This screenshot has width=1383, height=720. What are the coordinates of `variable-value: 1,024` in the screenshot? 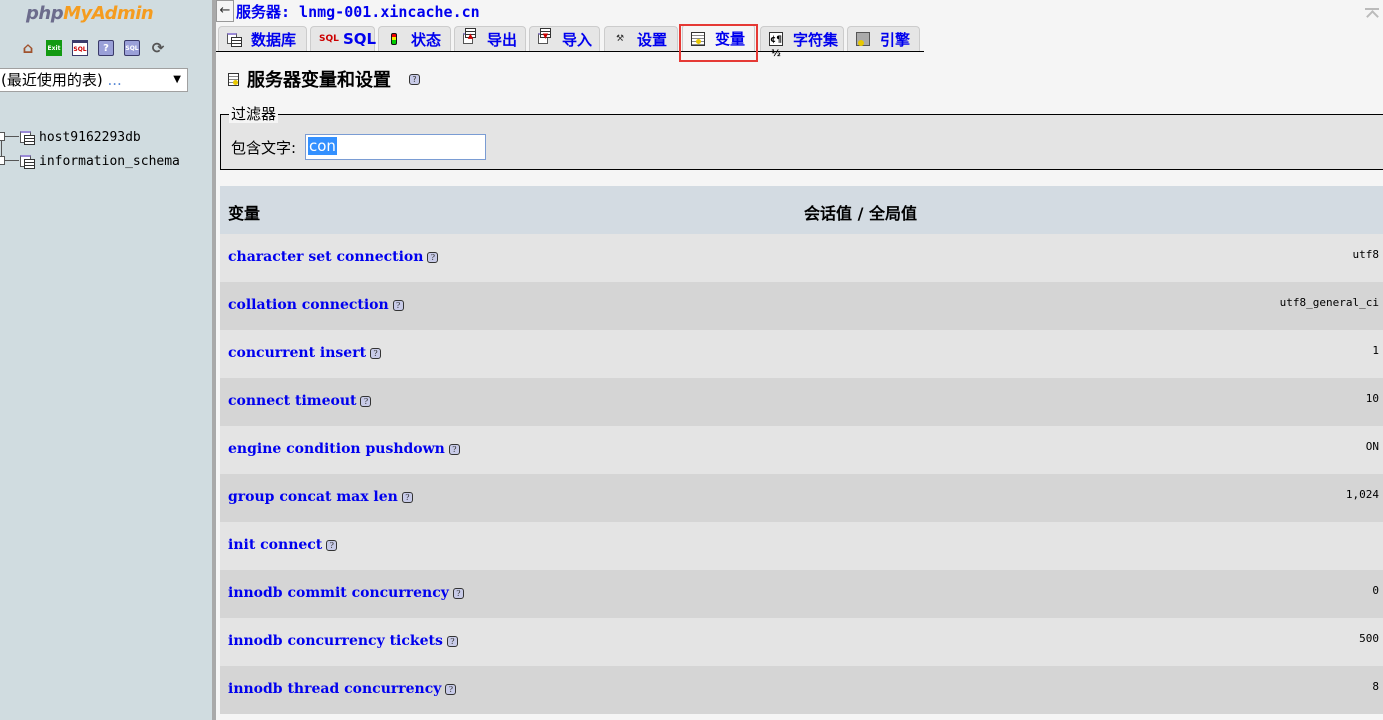 It's located at (1362, 494).